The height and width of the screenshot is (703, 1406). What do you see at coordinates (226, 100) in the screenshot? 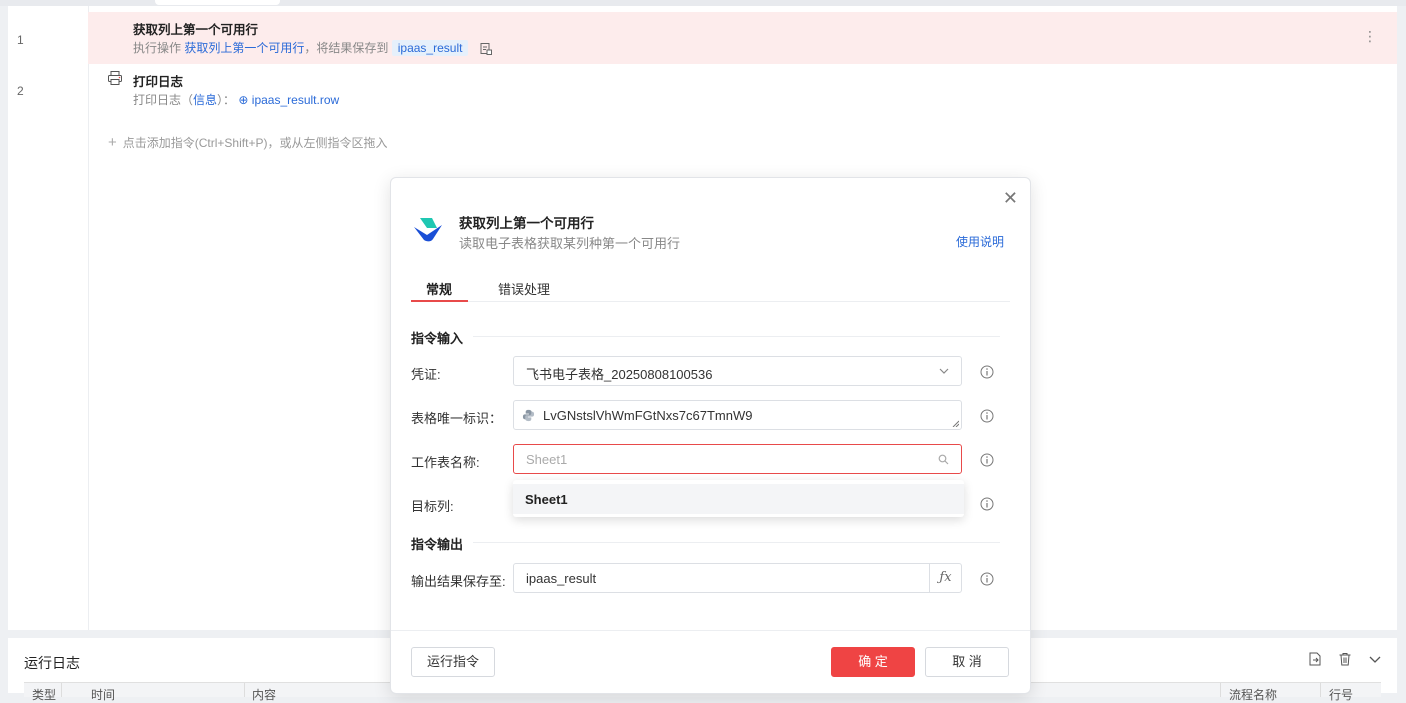
I see `summary-middle: ）：` at bounding box center [226, 100].